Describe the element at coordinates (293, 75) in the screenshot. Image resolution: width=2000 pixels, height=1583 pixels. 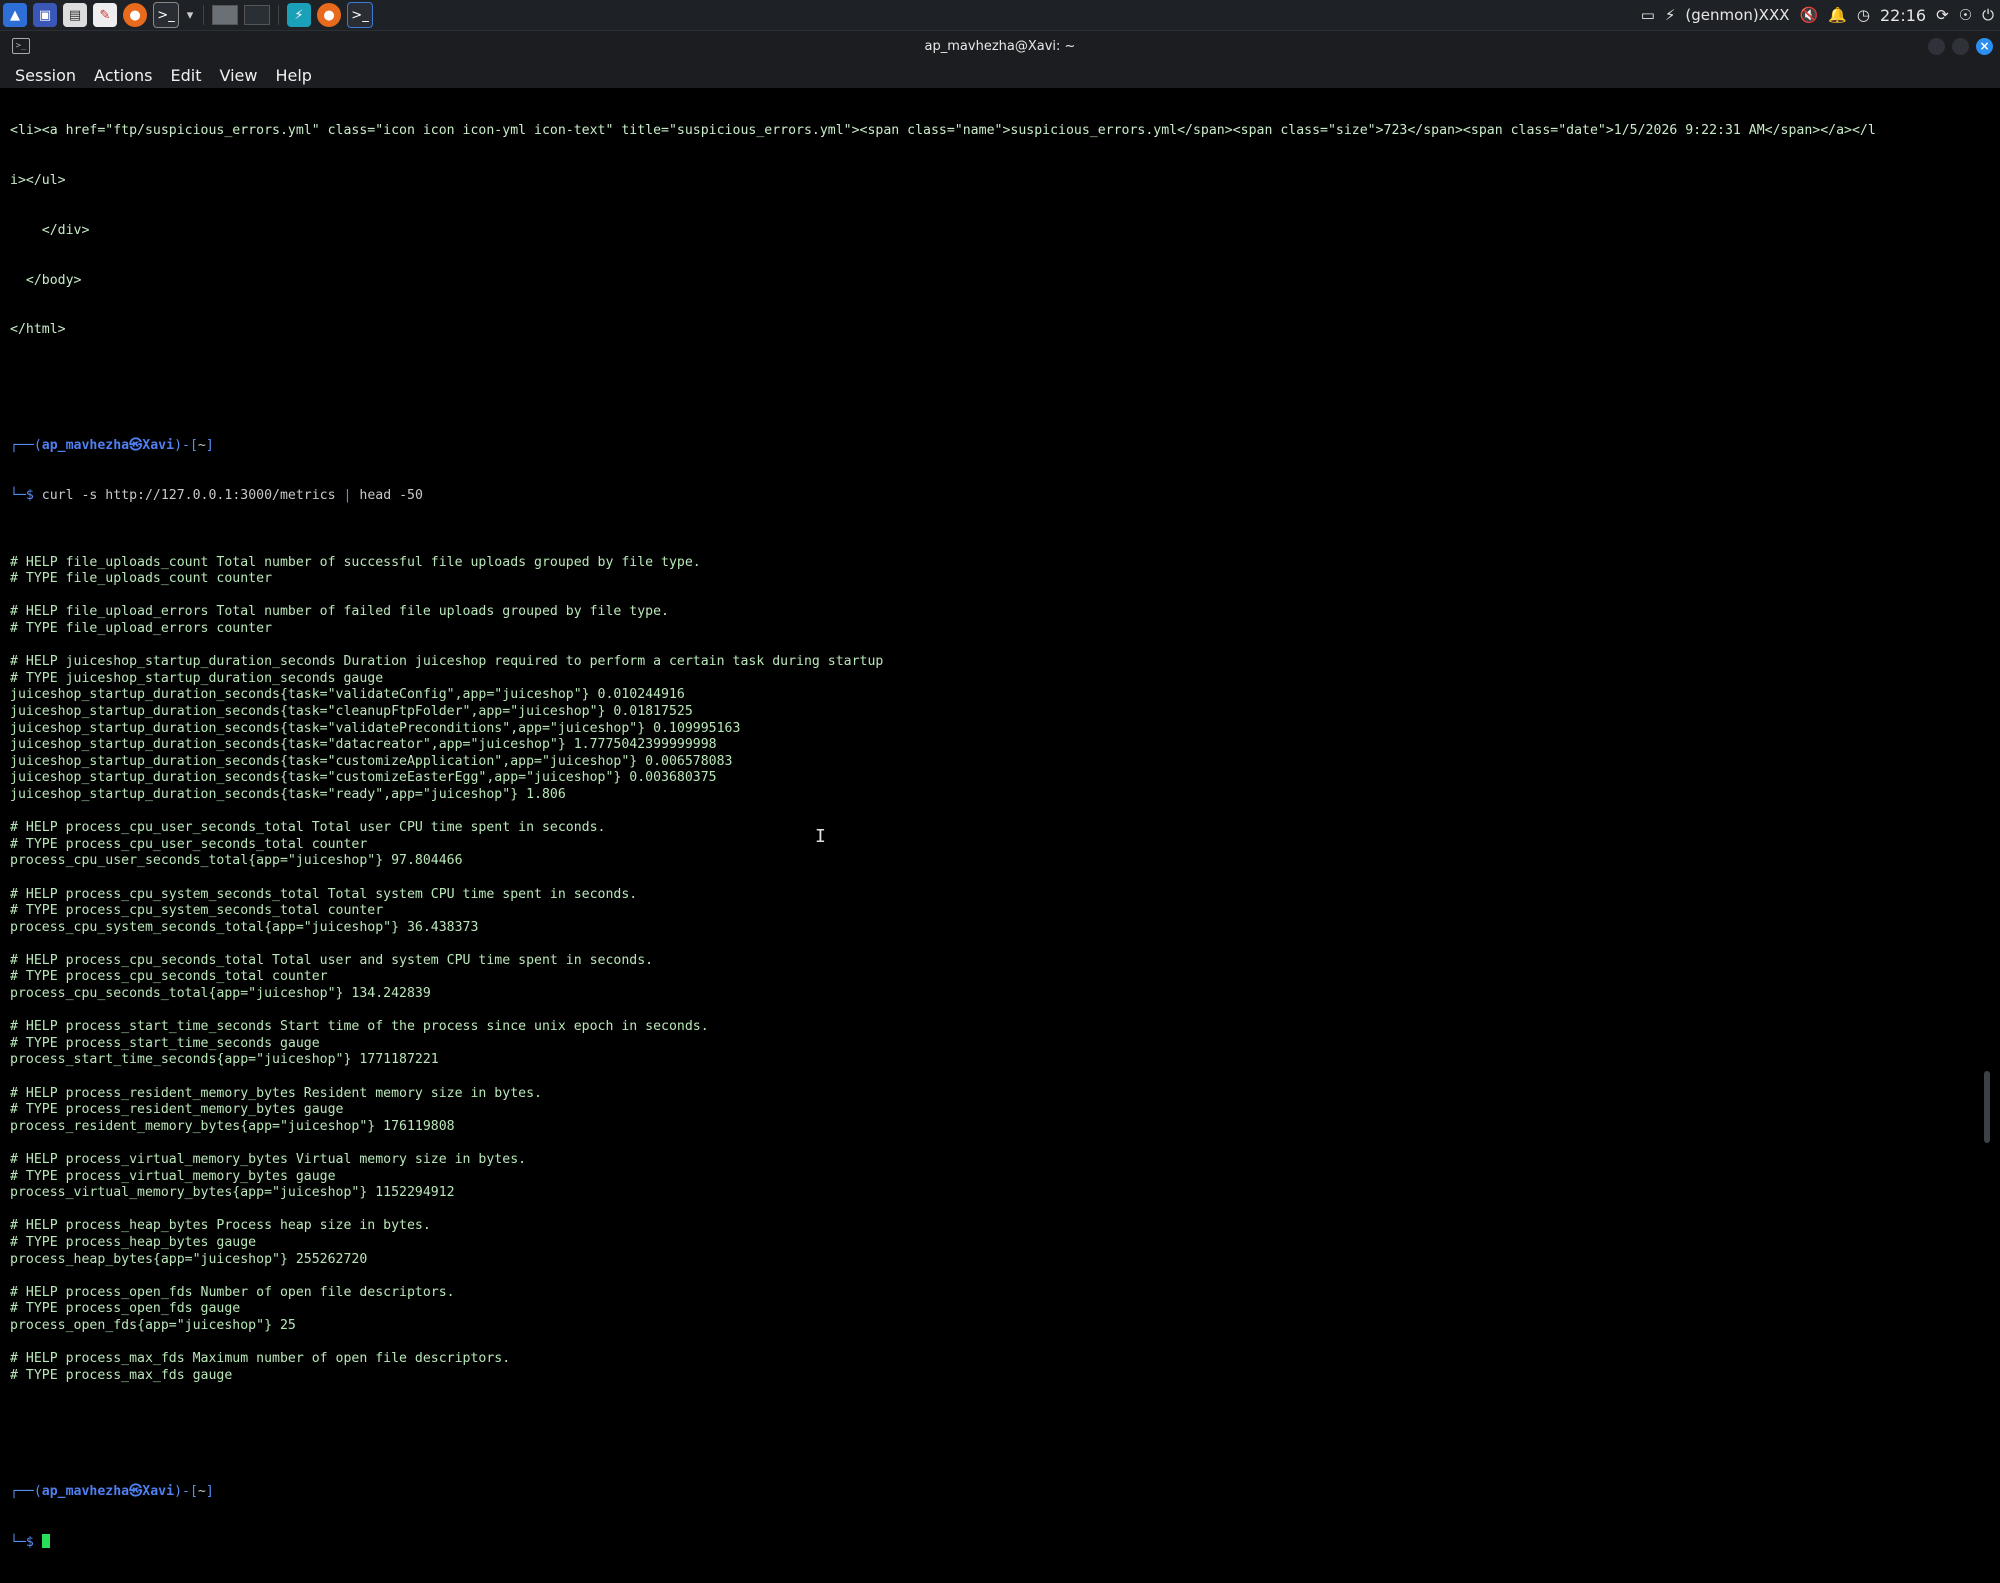
I see `menu-help: Help` at that location.